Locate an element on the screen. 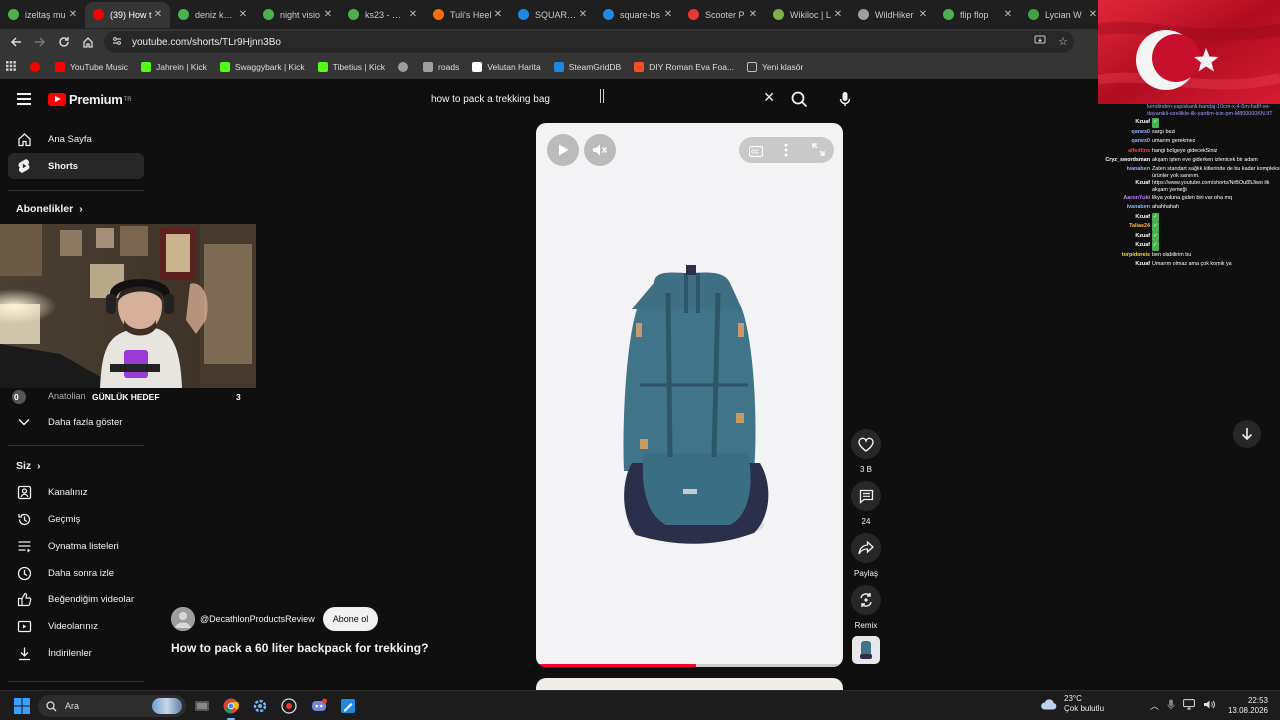  site-info-icon is located at coordinates (119, 42).